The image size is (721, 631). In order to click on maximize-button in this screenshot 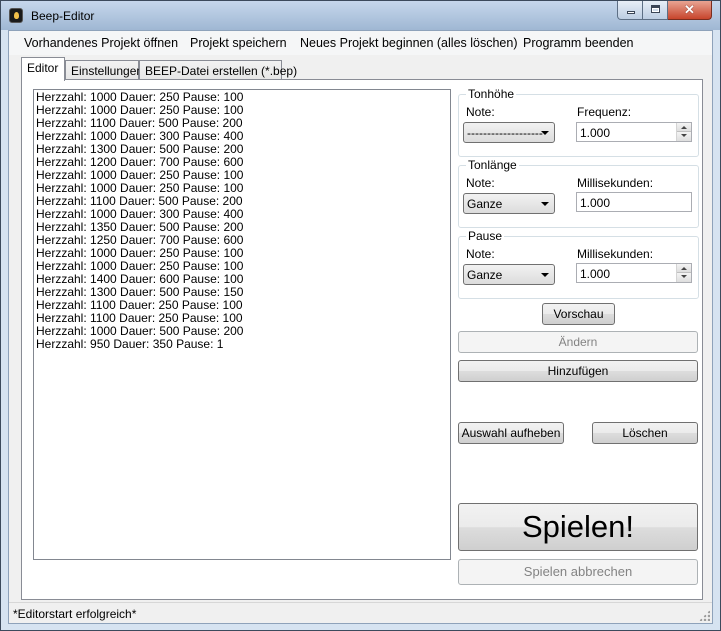, I will do `click(655, 10)`.